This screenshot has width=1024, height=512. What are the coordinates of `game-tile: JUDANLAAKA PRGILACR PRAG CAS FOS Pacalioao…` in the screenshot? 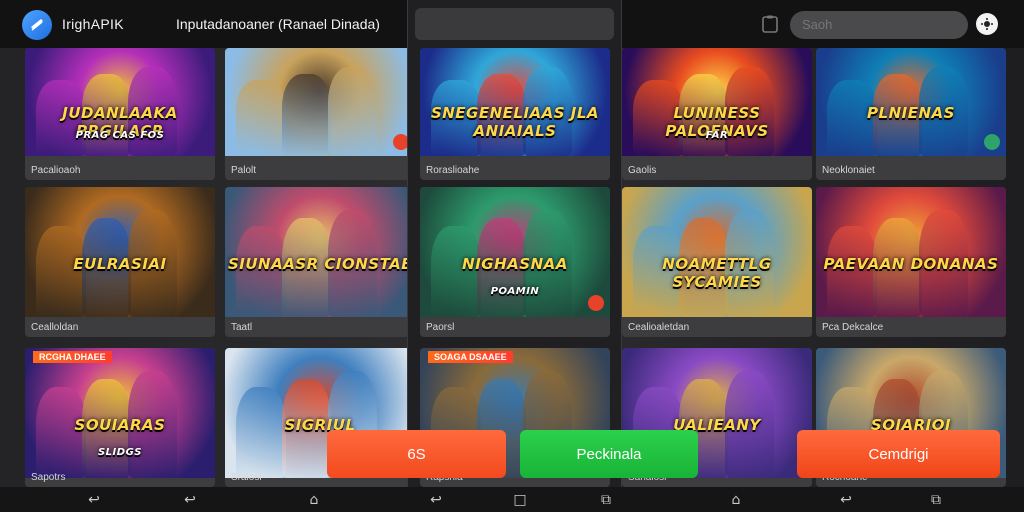 It's located at (120, 114).